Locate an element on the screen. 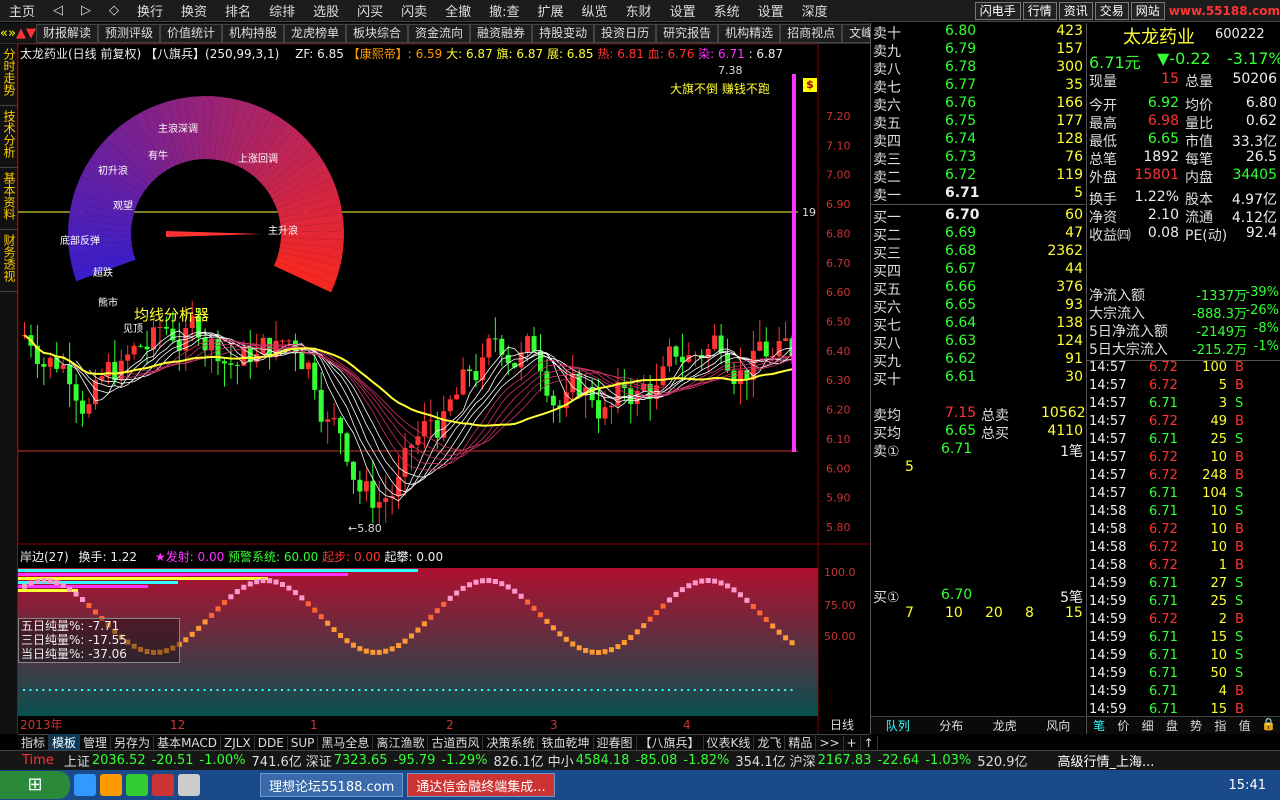 This screenshot has height=800, width=1280. indicator-tab: 决策系统 is located at coordinates (511, 742).